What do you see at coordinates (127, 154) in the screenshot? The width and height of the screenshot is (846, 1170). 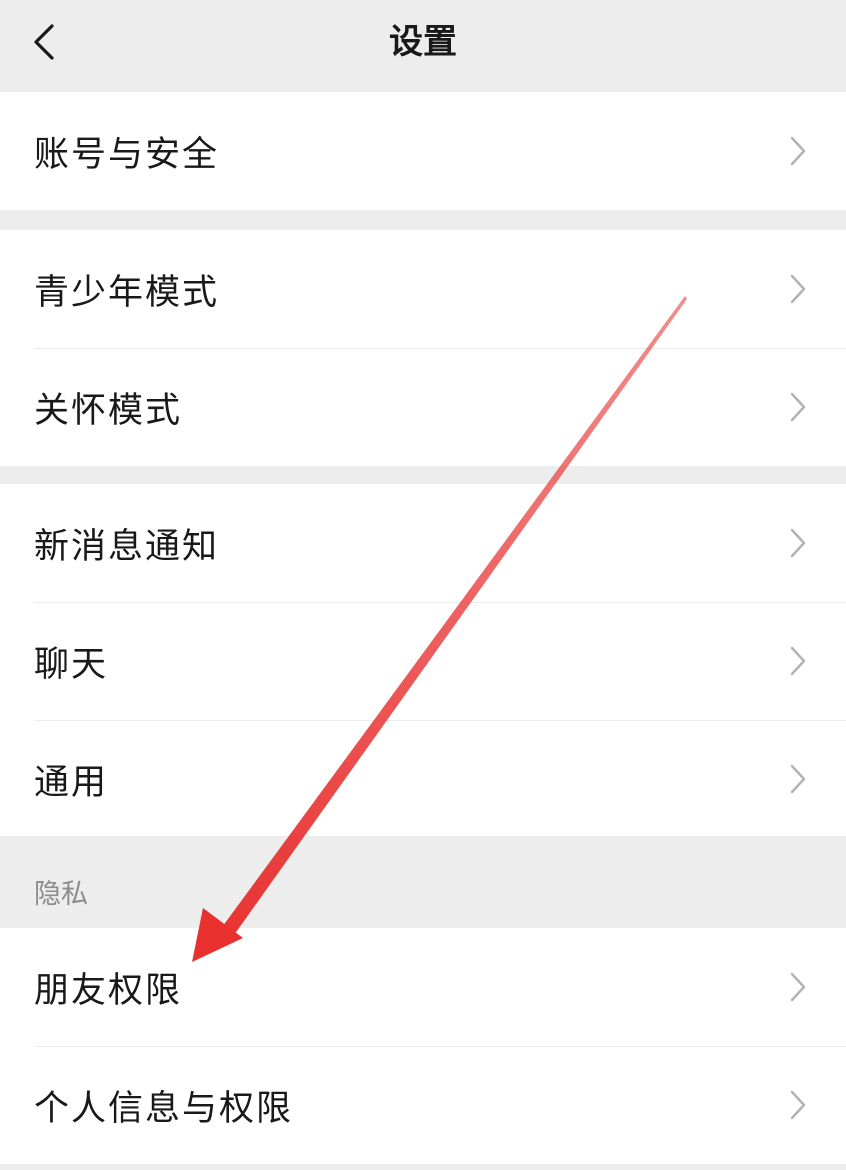 I see `row-label: 账号与安全` at bounding box center [127, 154].